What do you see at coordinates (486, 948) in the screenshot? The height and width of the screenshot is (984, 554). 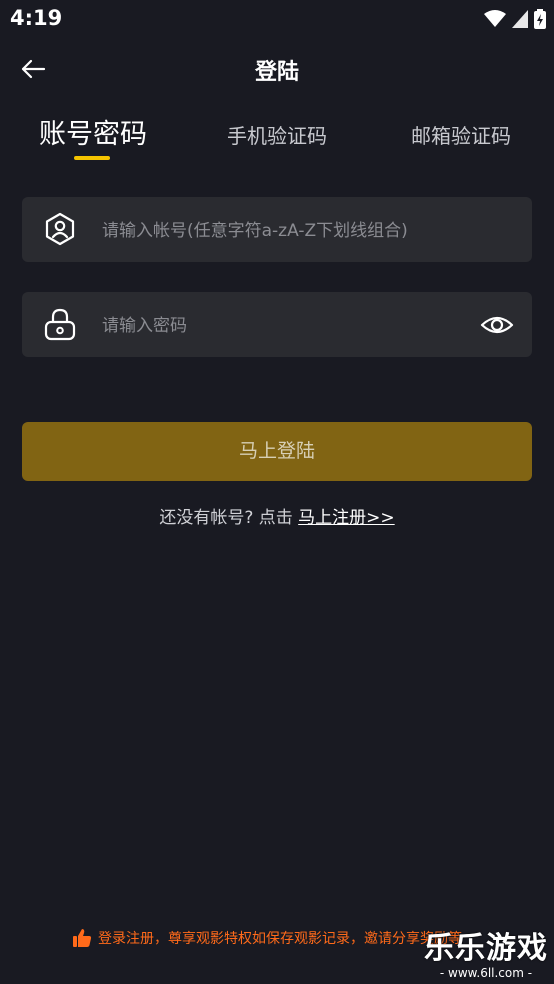 I see `watermark-title: 乐乐游戏` at bounding box center [486, 948].